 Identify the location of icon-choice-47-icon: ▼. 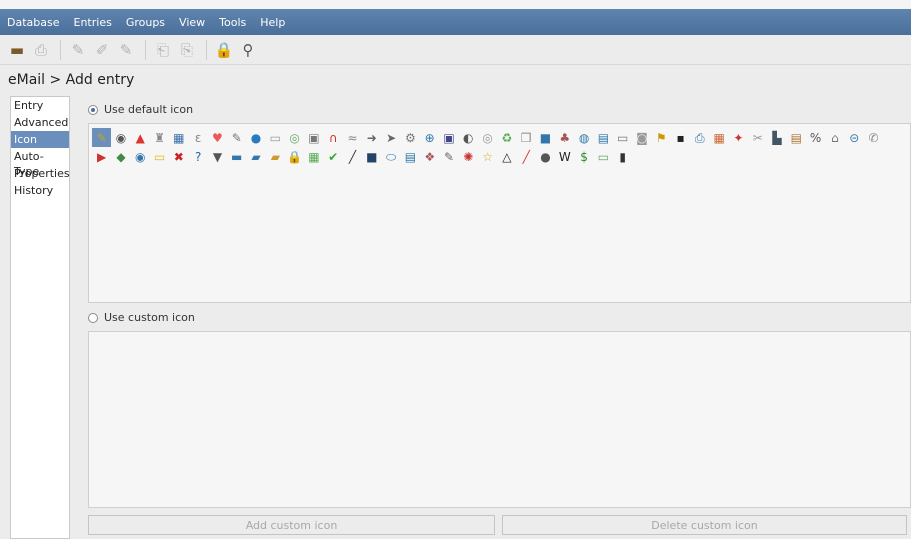
(217, 156).